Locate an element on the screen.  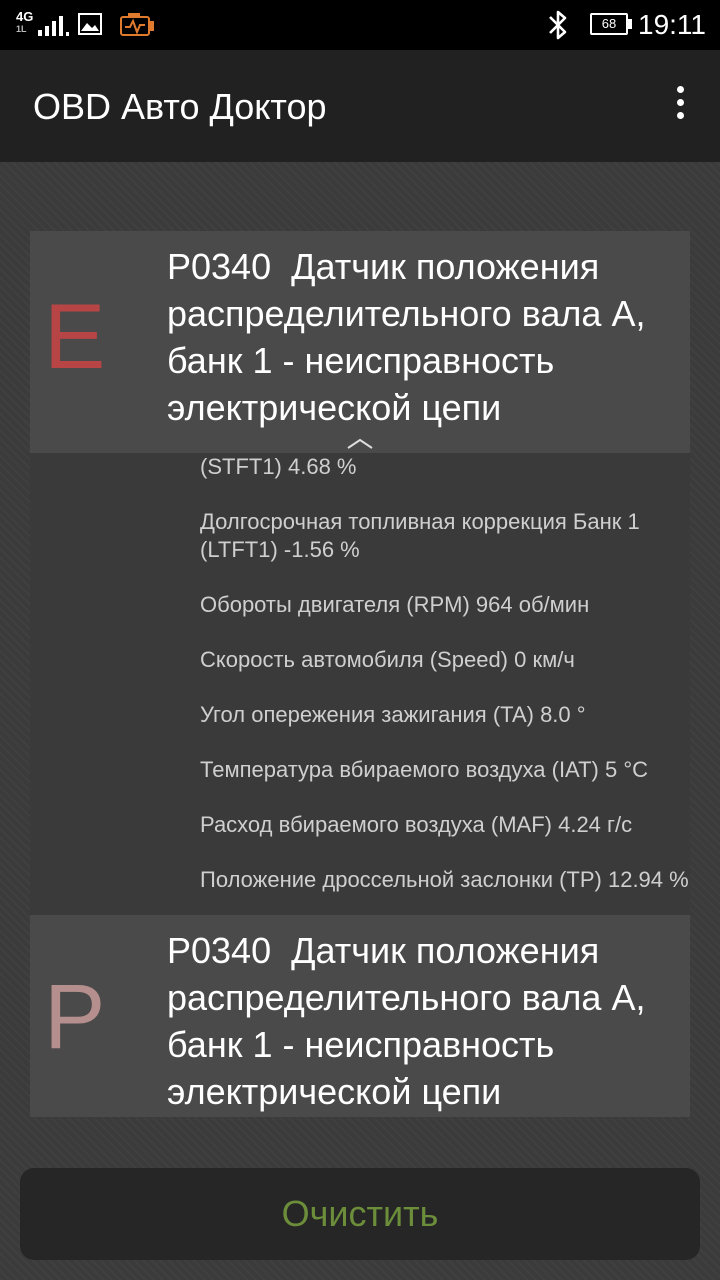
param-speed: Скорость автомобиля (Speed) 0 км/ч is located at coordinates (387, 659).